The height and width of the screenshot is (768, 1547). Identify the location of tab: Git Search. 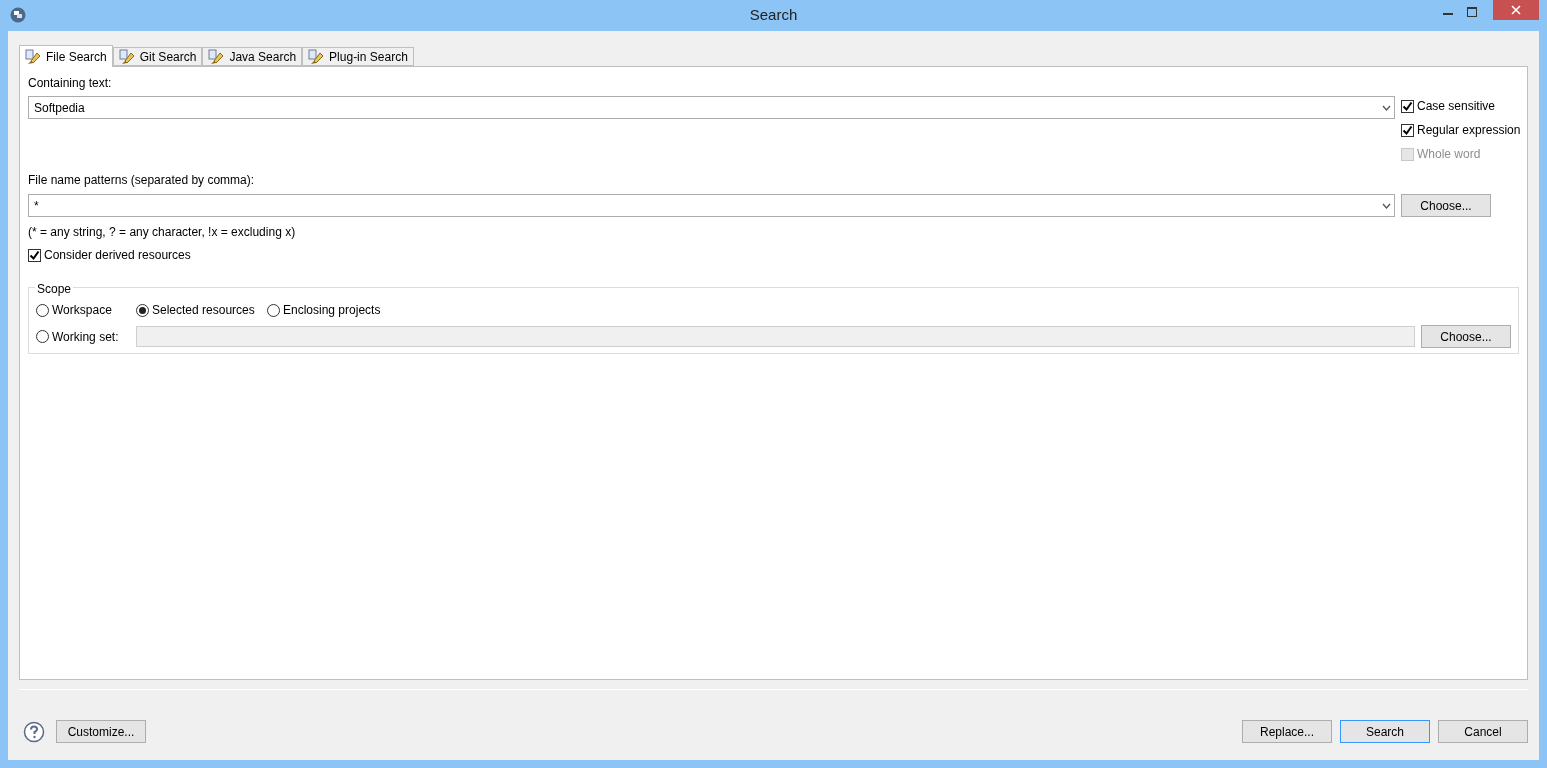
(157, 56).